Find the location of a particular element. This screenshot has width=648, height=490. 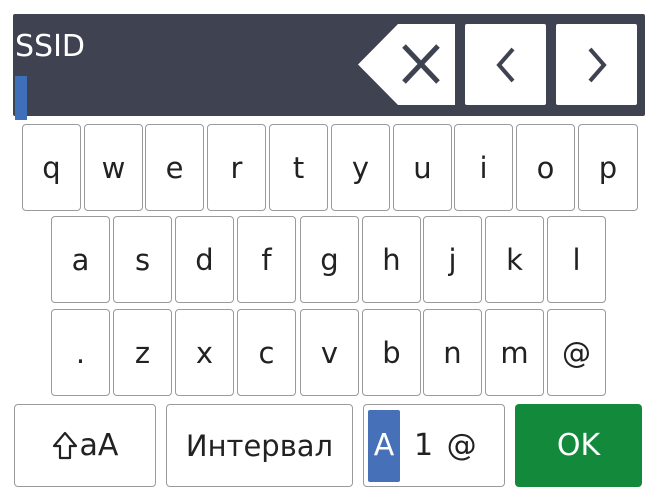

ok-button: OK is located at coordinates (578, 445).